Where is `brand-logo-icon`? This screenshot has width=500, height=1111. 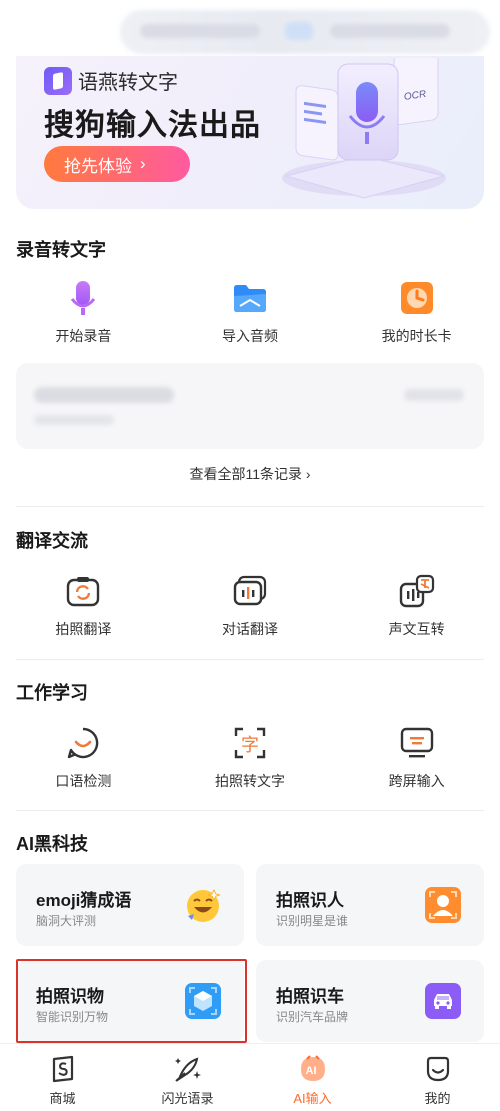
brand-logo-icon is located at coordinates (58, 80).